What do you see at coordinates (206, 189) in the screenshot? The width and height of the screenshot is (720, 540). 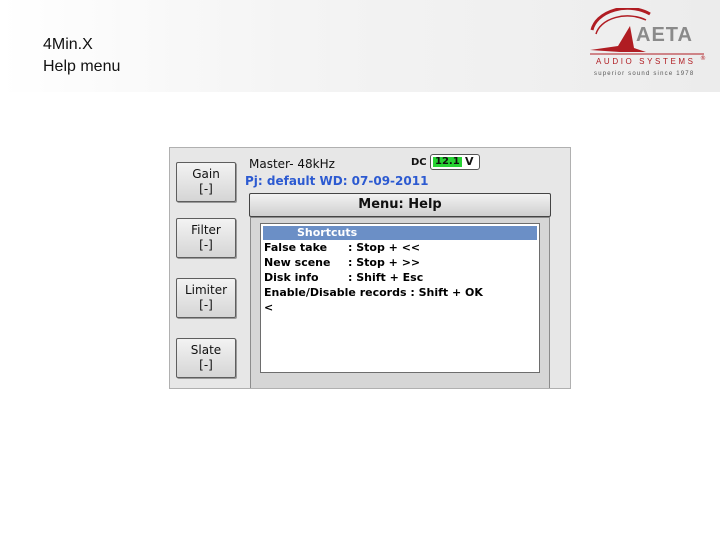 I see `gain-value: [-]` at bounding box center [206, 189].